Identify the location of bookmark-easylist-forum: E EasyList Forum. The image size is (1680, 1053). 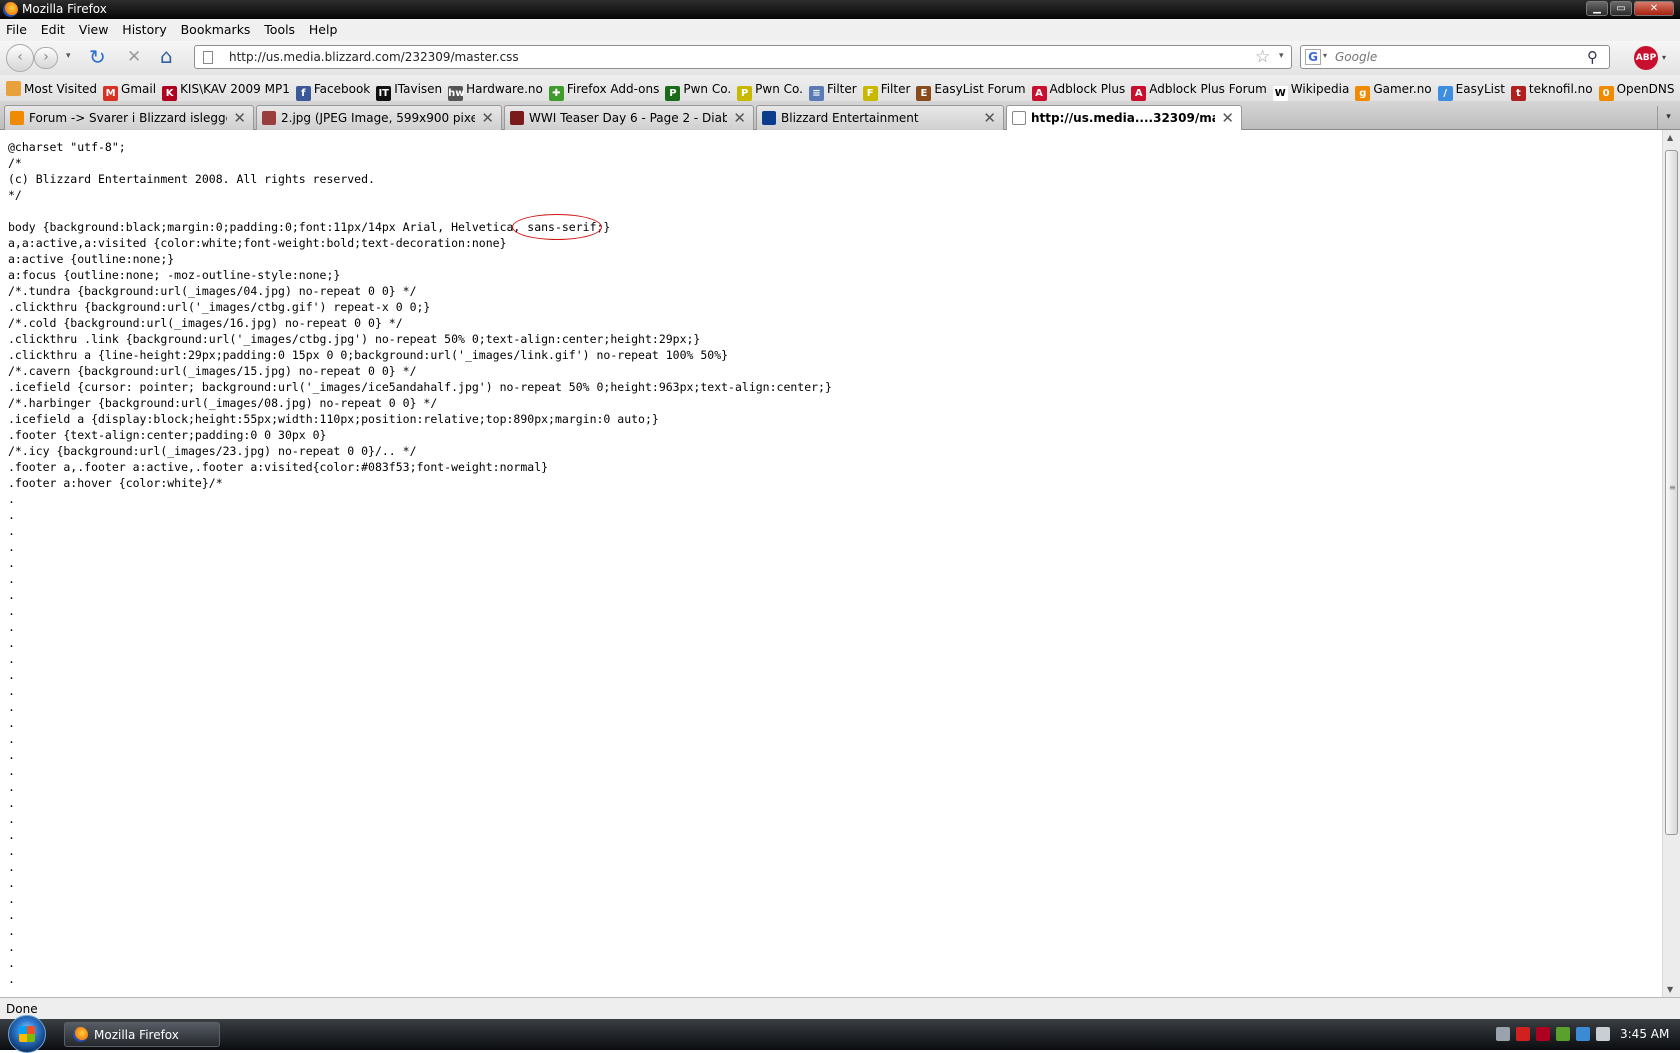
(971, 88).